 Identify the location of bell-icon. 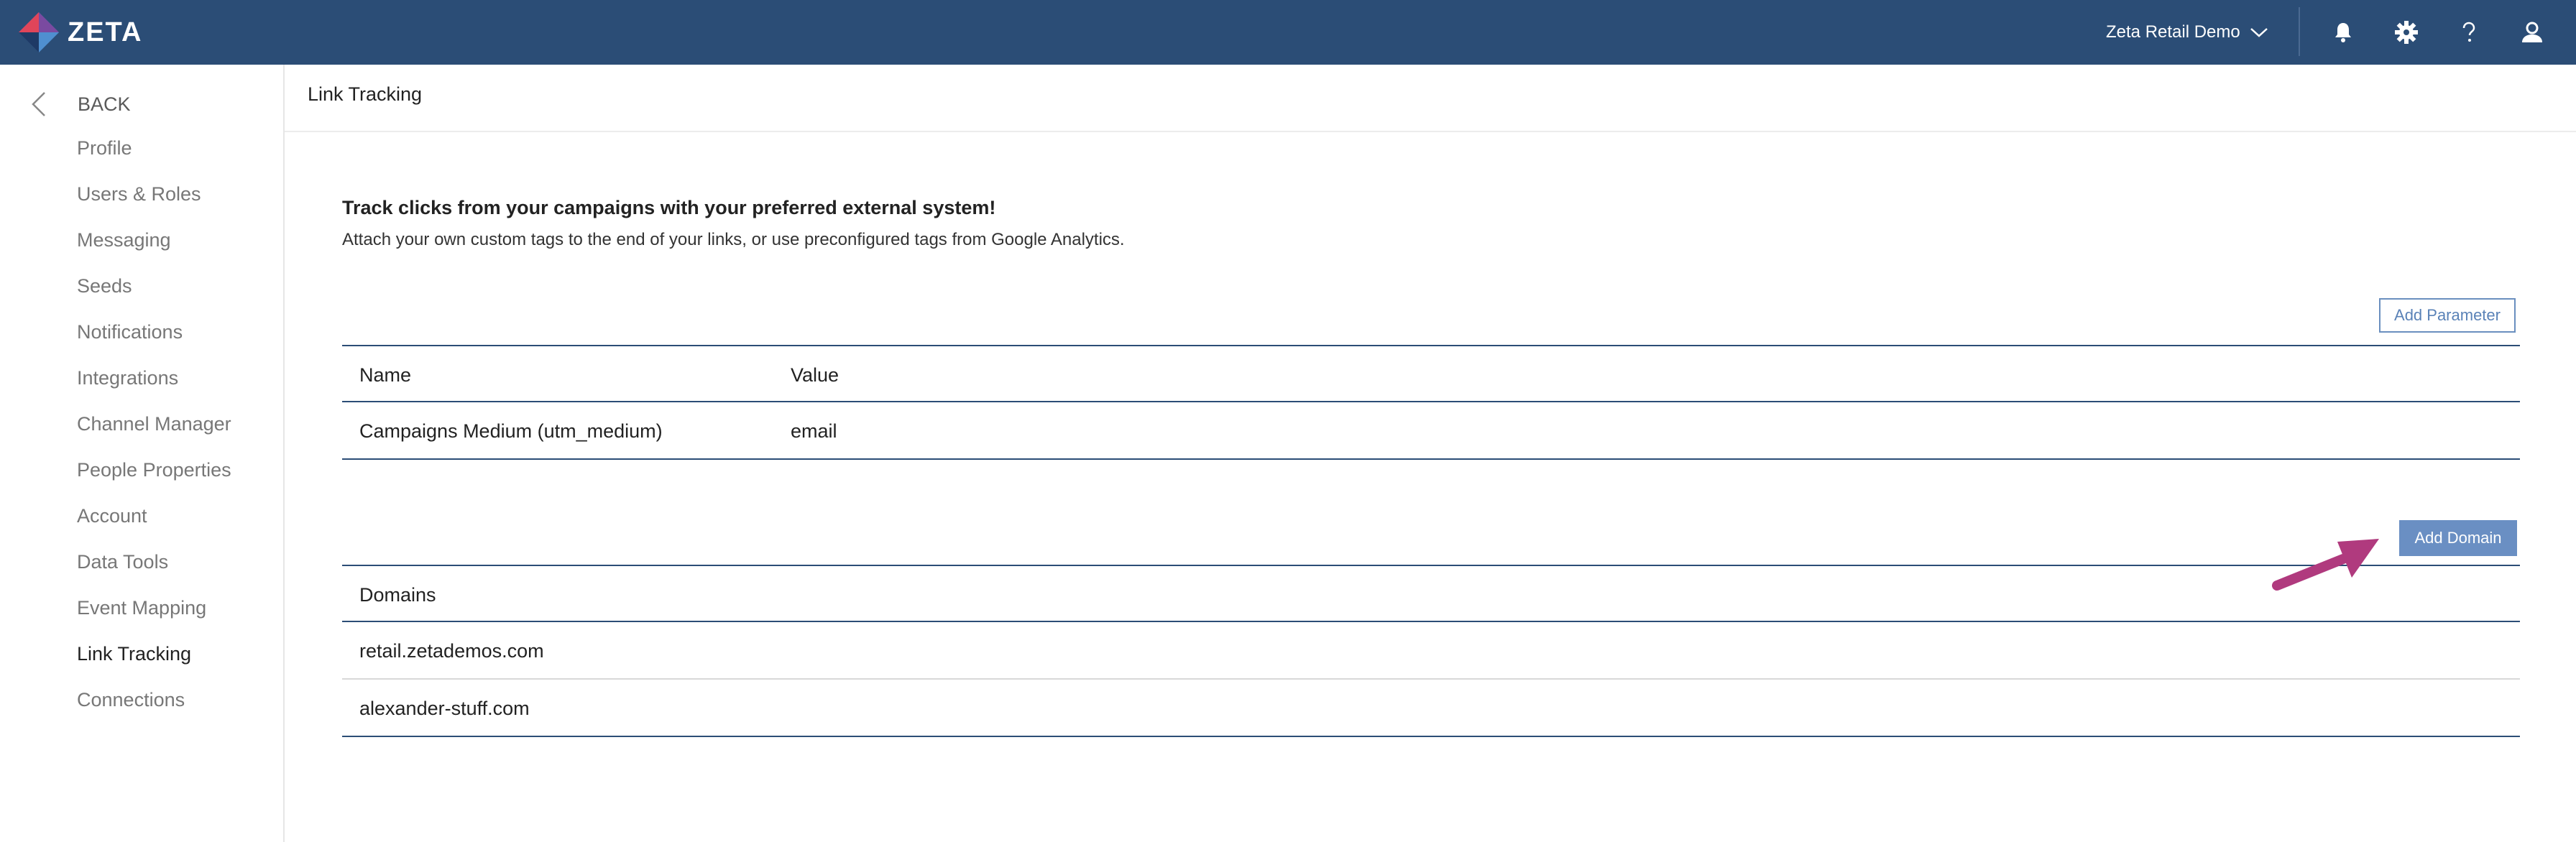
(2343, 32).